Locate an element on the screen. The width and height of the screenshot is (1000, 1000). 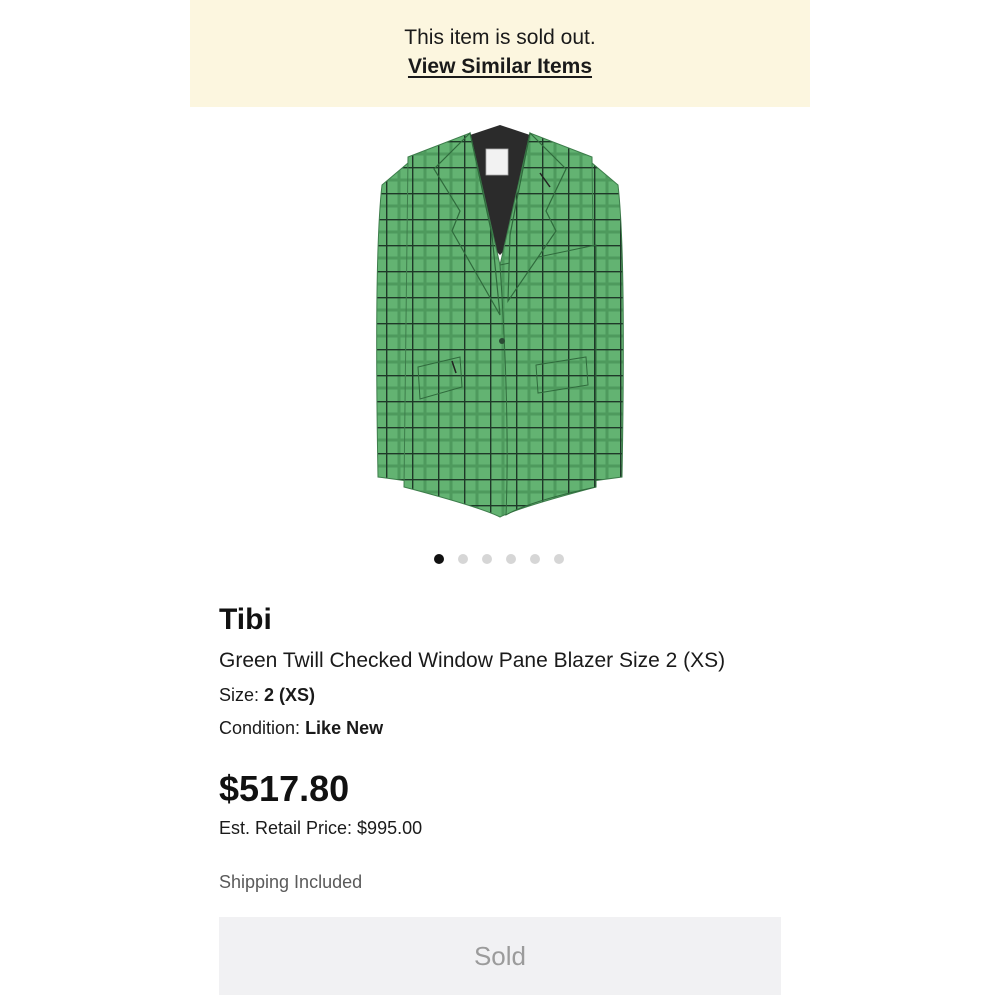
sold-button: Sold is located at coordinates (500, 956).